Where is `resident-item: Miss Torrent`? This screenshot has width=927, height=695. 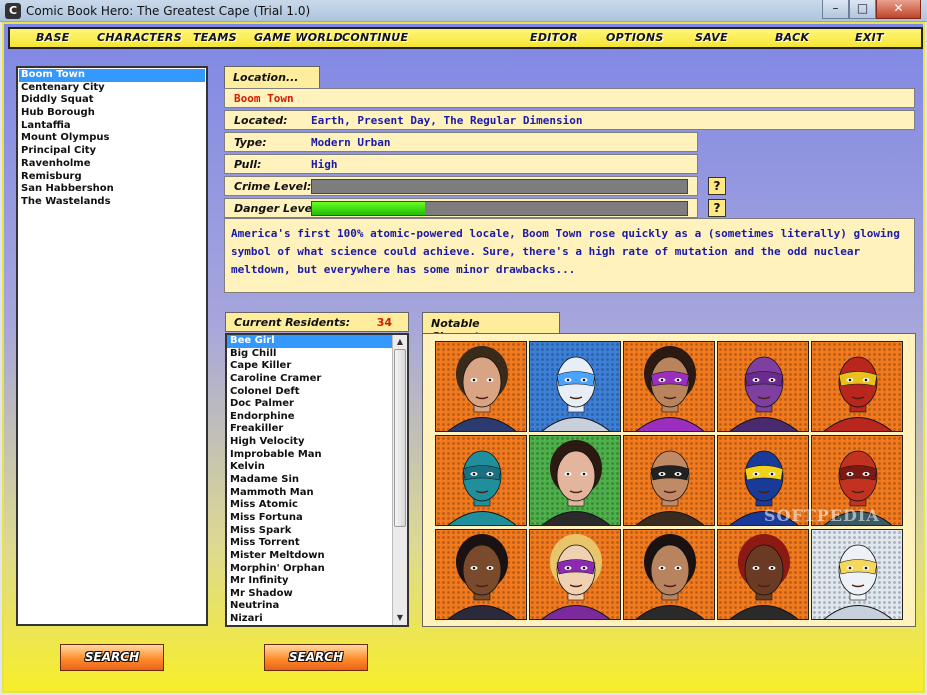
resident-item: Miss Torrent is located at coordinates (317, 543).